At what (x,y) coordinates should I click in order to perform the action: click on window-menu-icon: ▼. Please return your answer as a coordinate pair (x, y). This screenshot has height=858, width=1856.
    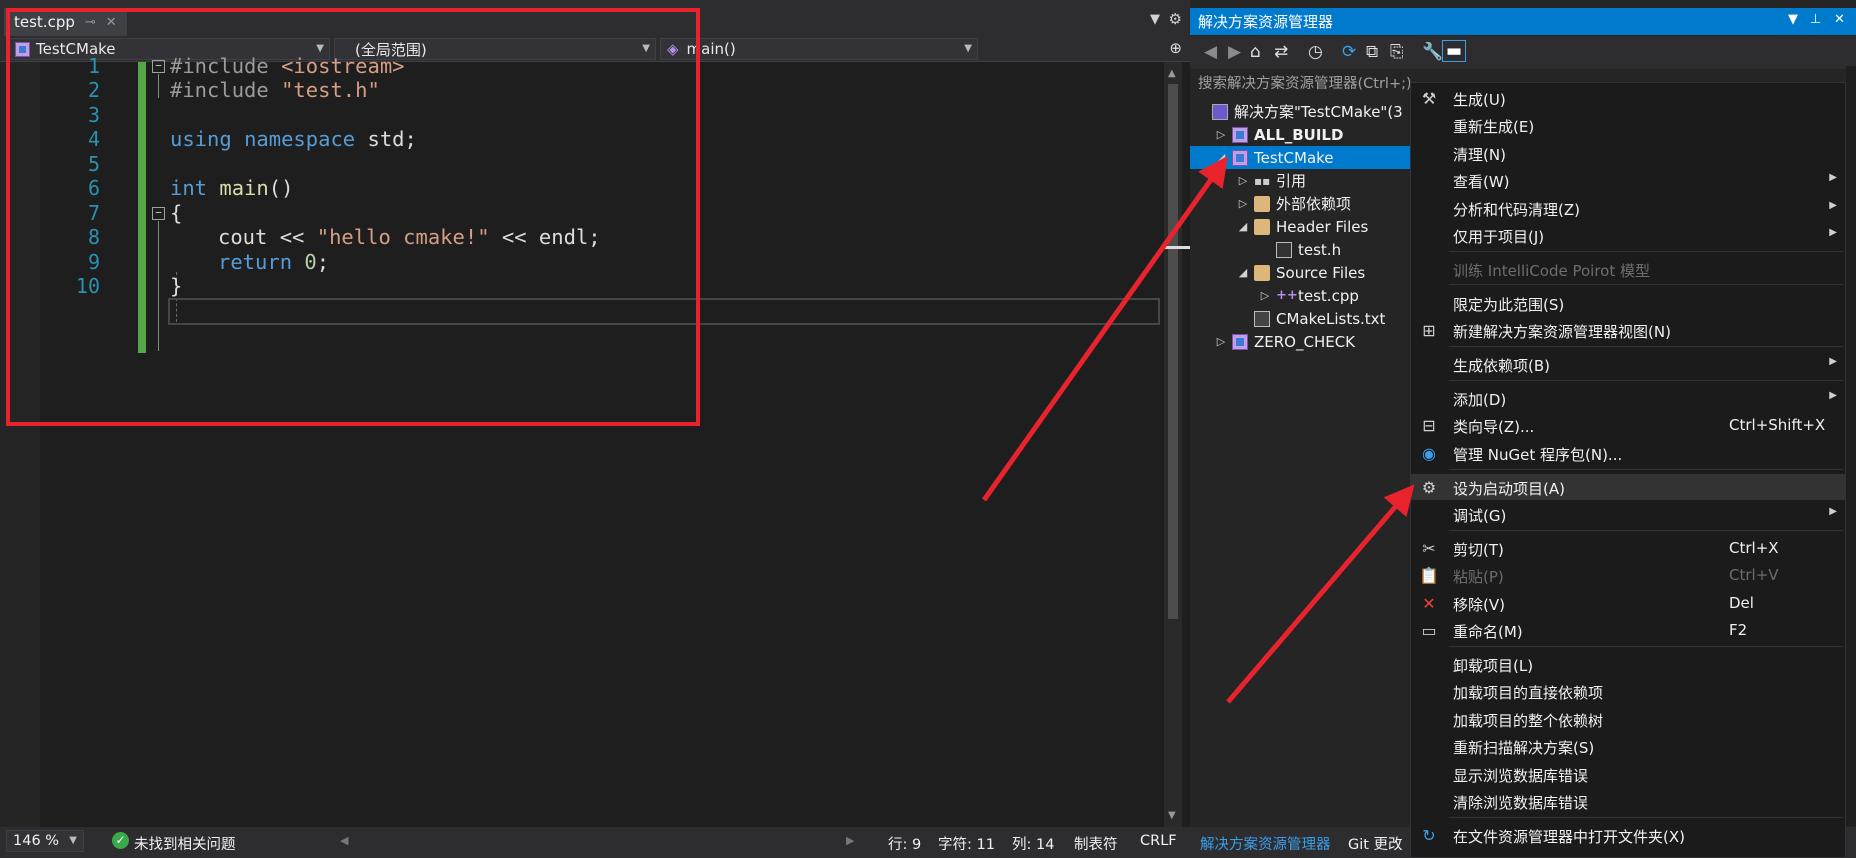
    Looking at the image, I should click on (1793, 19).